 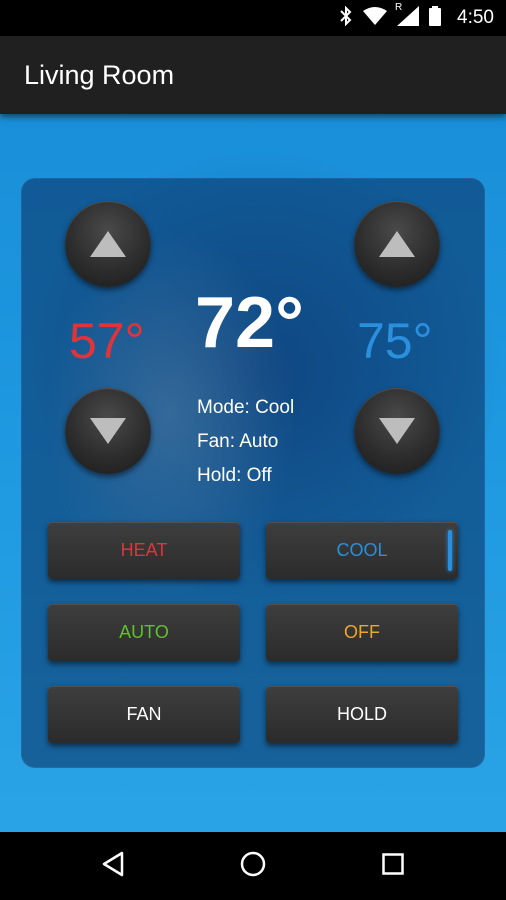 I want to click on page-title: Living Room, so click(x=99, y=75).